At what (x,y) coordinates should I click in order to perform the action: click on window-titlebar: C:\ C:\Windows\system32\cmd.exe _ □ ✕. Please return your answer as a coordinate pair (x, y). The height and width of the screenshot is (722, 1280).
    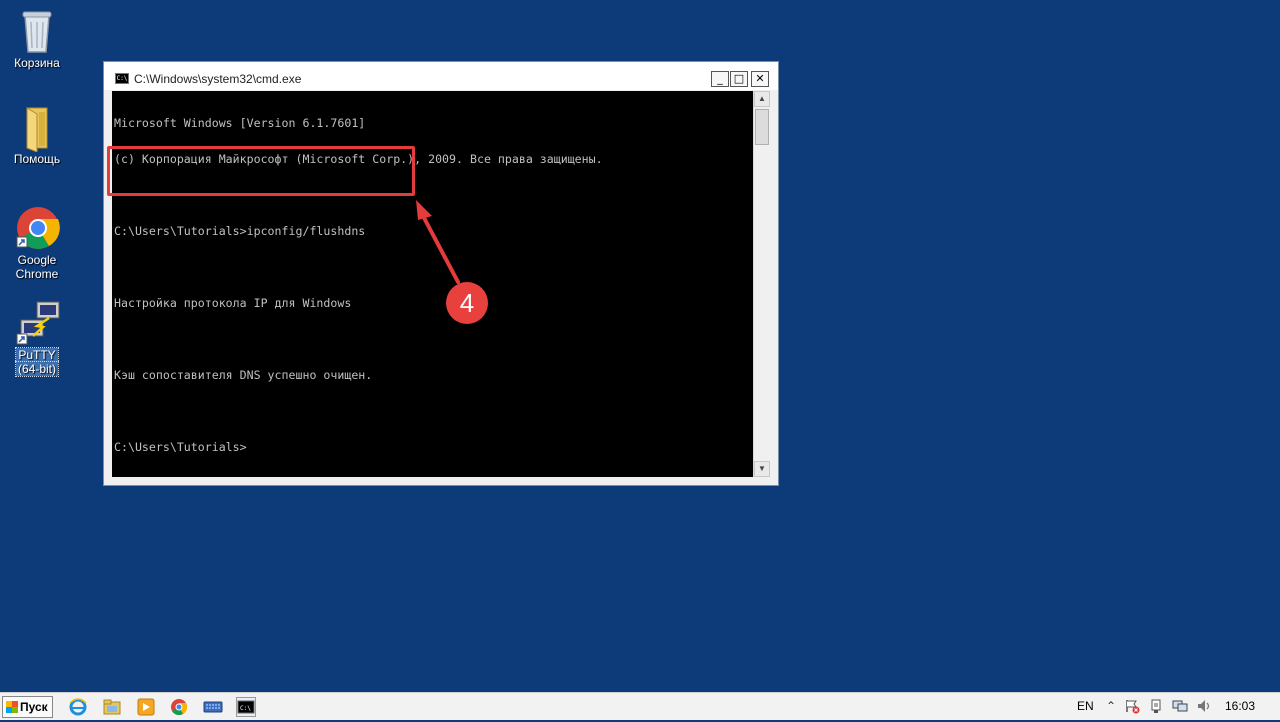
    Looking at the image, I should click on (441, 76).